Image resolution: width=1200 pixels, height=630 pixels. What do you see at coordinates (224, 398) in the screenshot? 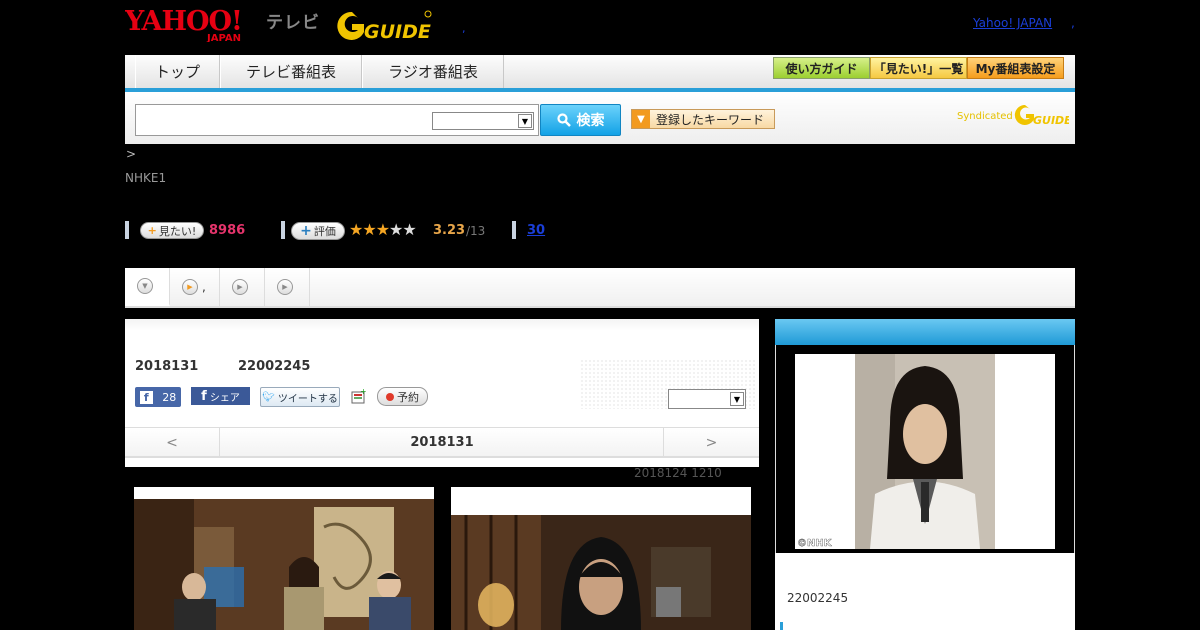
I see `share-label: シェア` at bounding box center [224, 398].